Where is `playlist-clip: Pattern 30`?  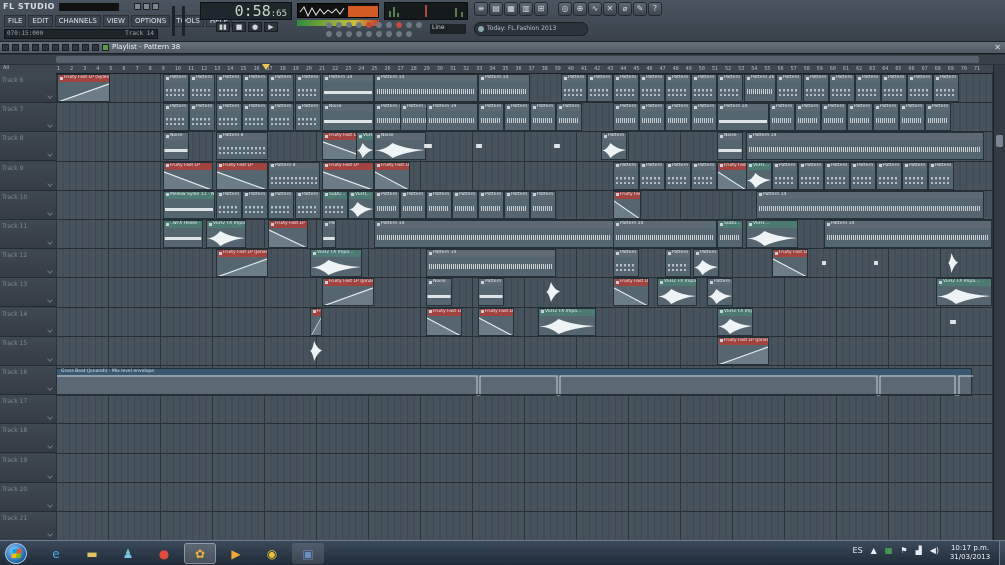
playlist-clip: Pattern 30 is located at coordinates (915, 175).